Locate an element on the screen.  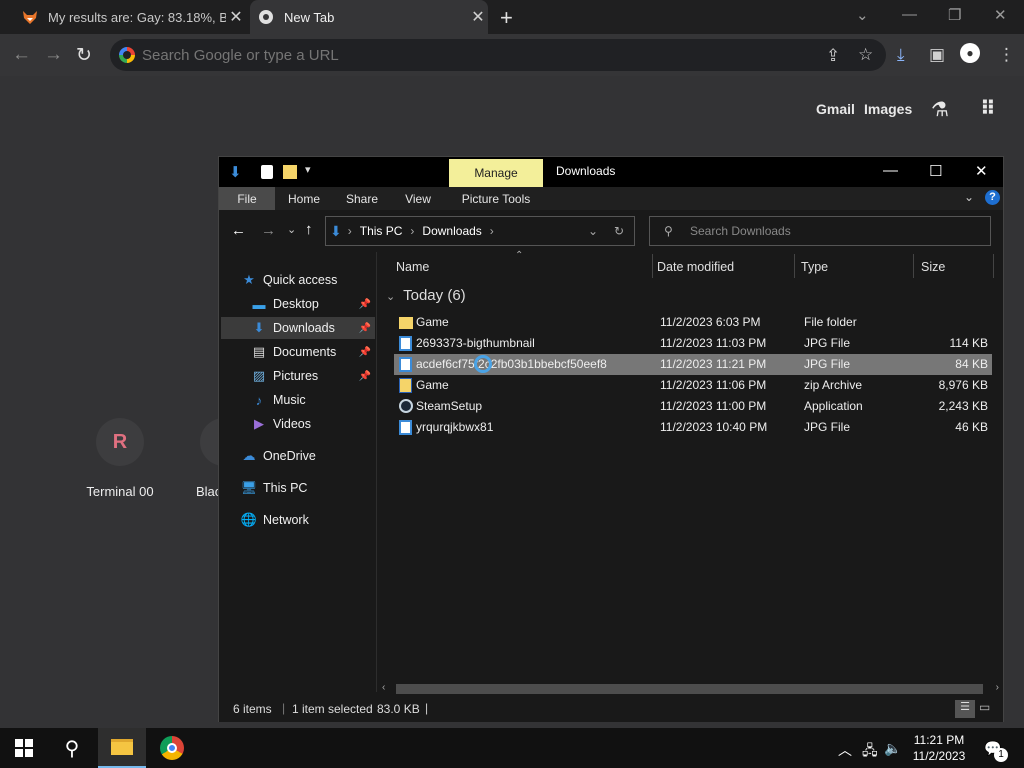
gmail-link: Gmail is located at coordinates (835, 109).